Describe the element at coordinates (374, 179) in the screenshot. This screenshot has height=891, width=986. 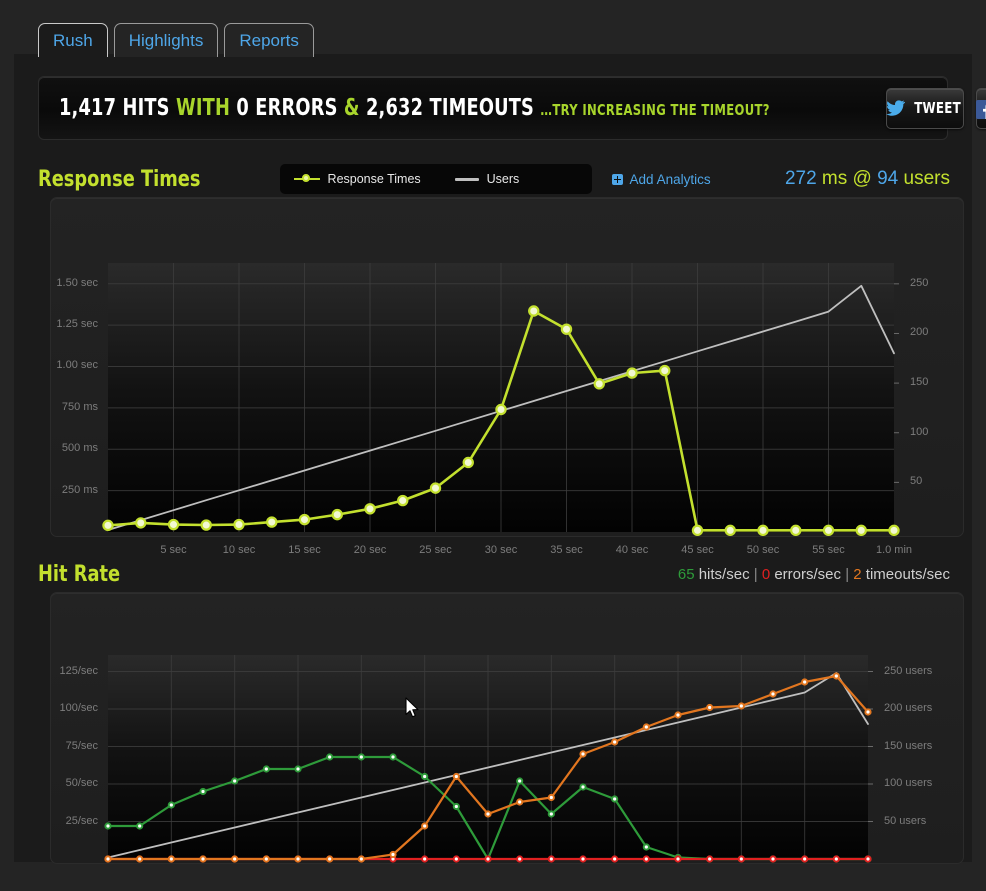
I see `legend-label-response-times: Response Times` at that location.